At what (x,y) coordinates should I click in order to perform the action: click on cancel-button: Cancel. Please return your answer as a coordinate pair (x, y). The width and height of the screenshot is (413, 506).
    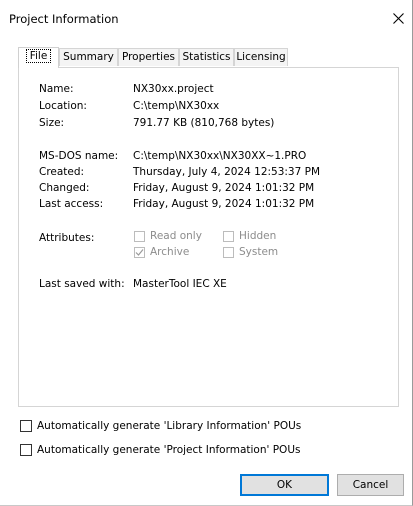
    Looking at the image, I should click on (370, 485).